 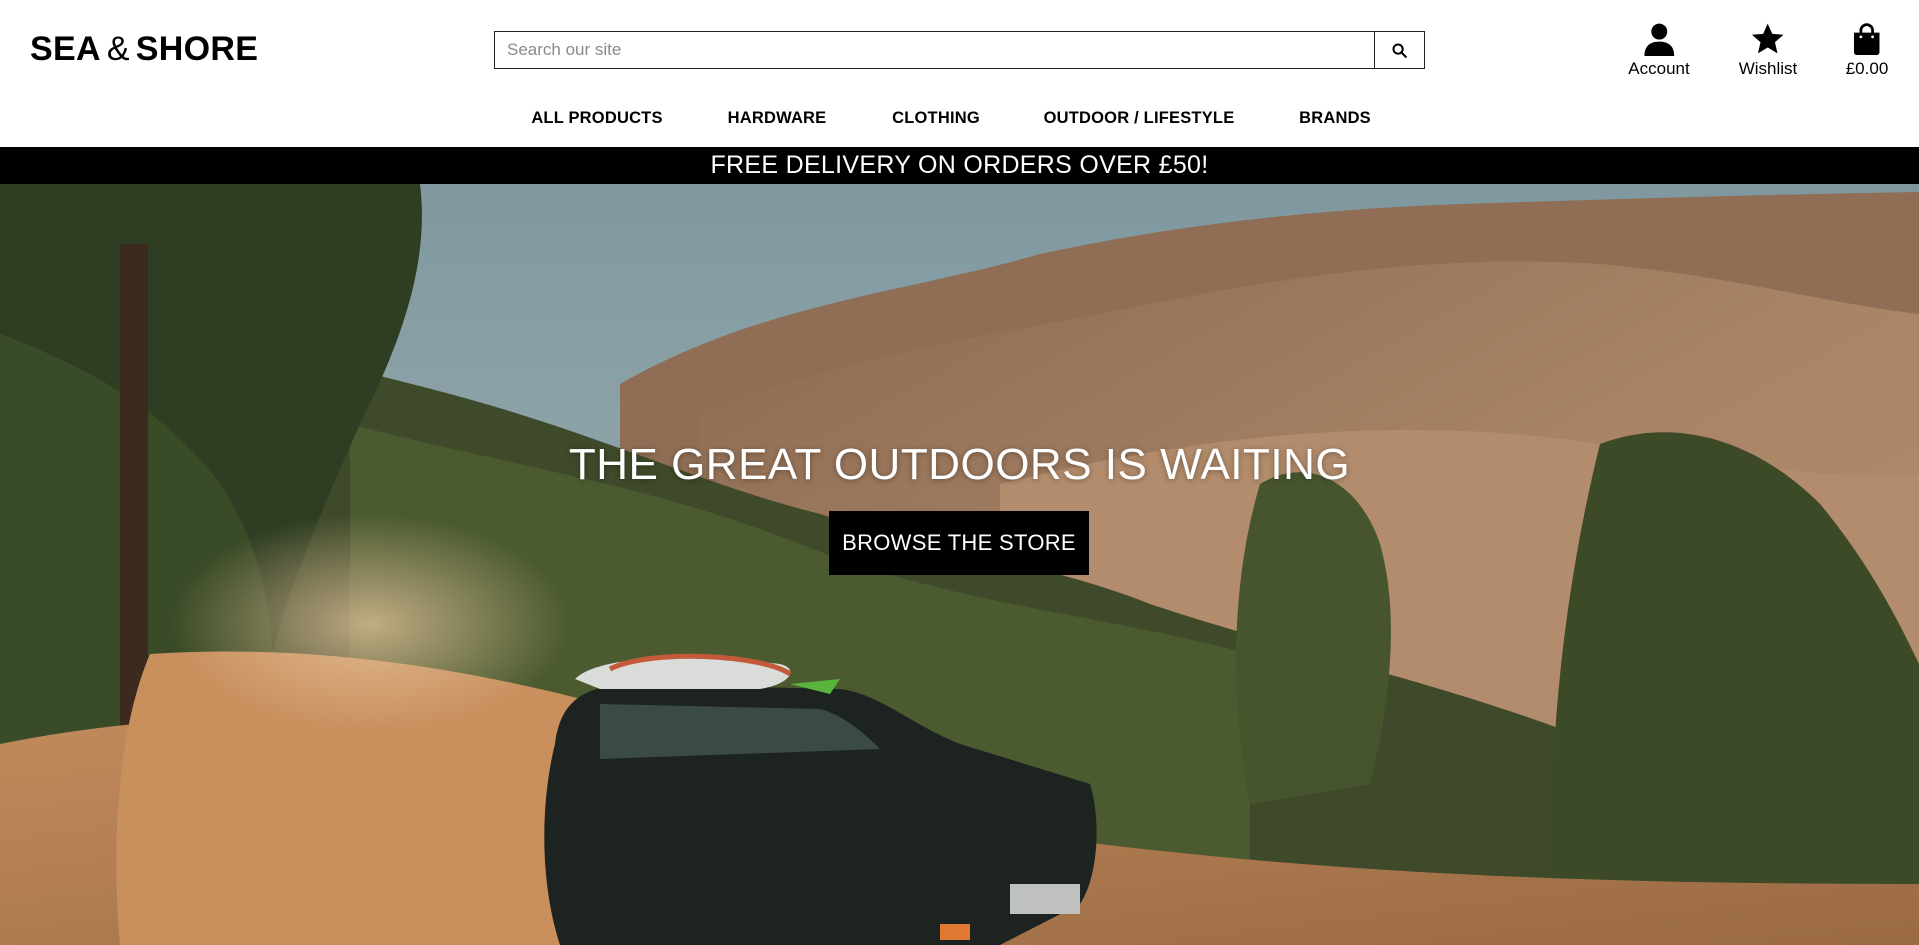 What do you see at coordinates (65, 49) in the screenshot?
I see `logo-word-sea: SEA` at bounding box center [65, 49].